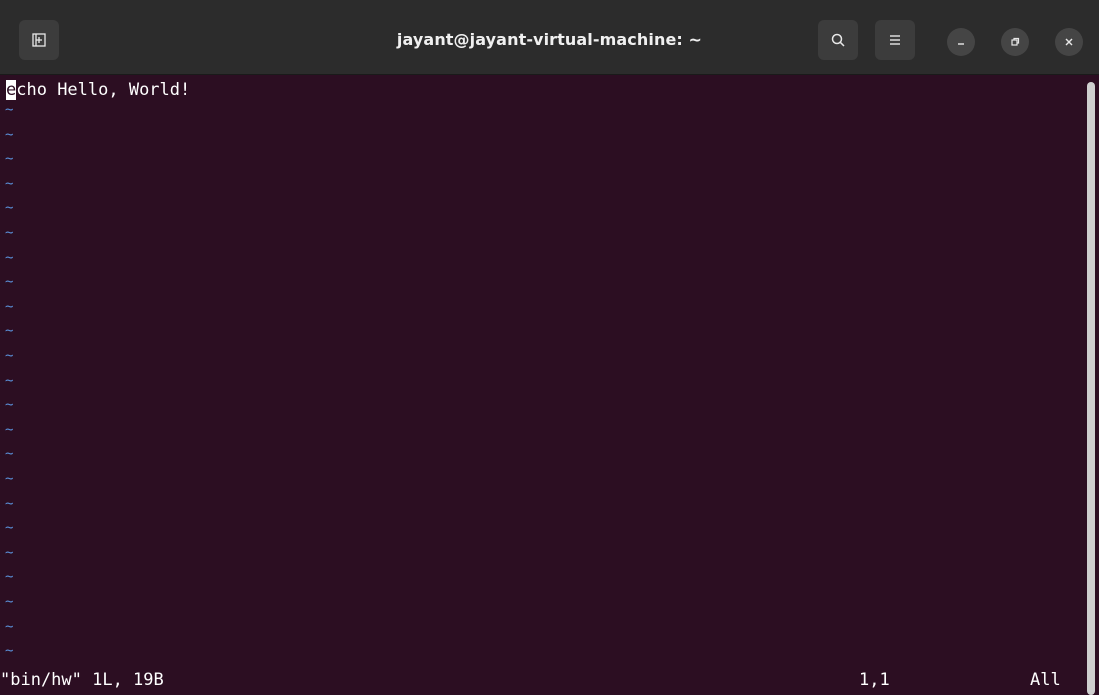 The height and width of the screenshot is (695, 1099). I want to click on hamburger-menu-icon, so click(895, 40).